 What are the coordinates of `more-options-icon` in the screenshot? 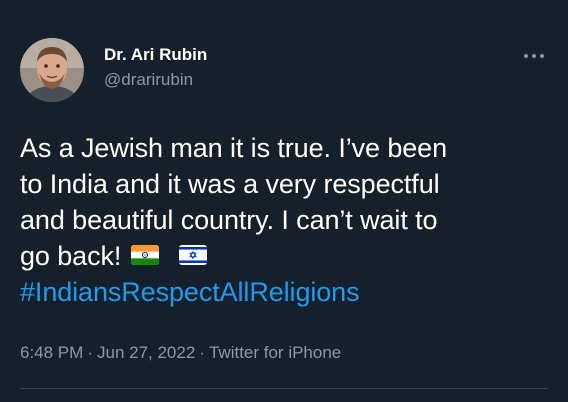 It's located at (534, 56).